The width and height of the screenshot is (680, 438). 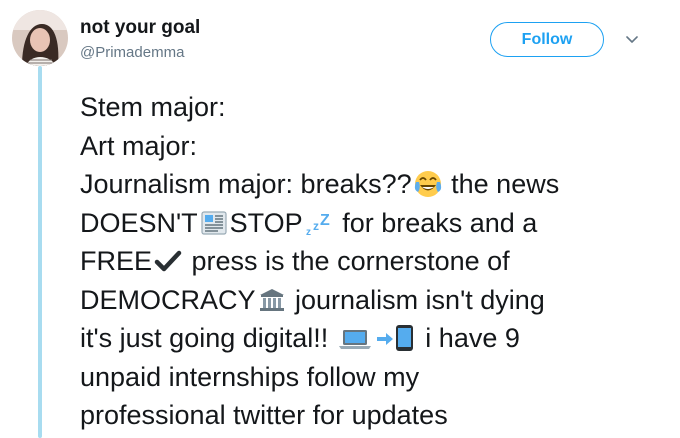 I want to click on display-name: not your goal, so click(x=140, y=28).